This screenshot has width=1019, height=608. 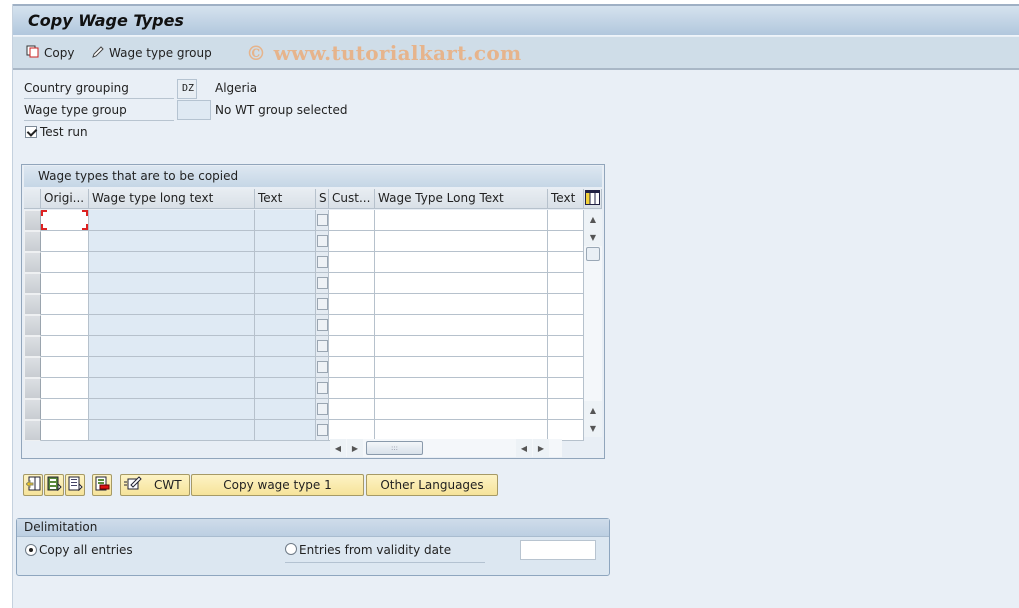 What do you see at coordinates (54, 485) in the screenshot?
I see `select-all-button` at bounding box center [54, 485].